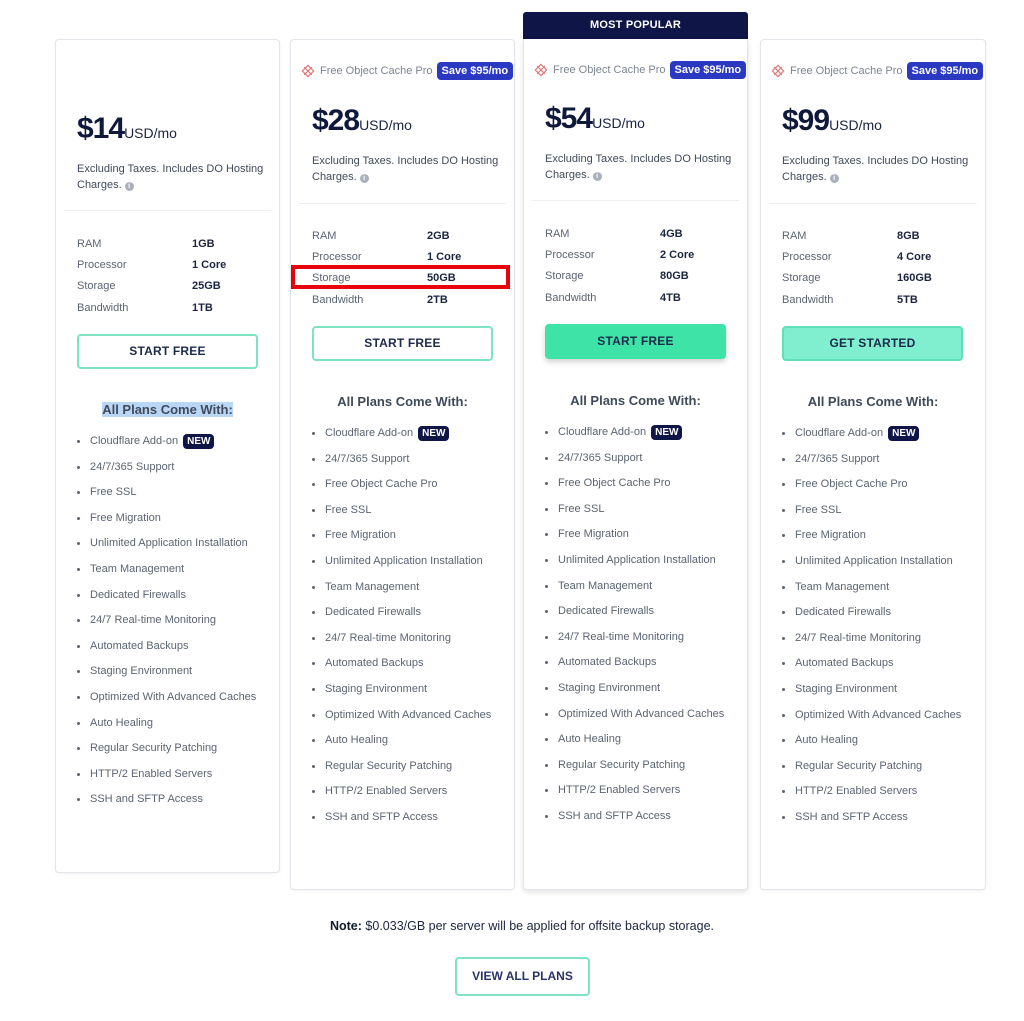 The height and width of the screenshot is (1021, 1024). Describe the element at coordinates (794, 235) in the screenshot. I see `spec-label: RAM` at that location.